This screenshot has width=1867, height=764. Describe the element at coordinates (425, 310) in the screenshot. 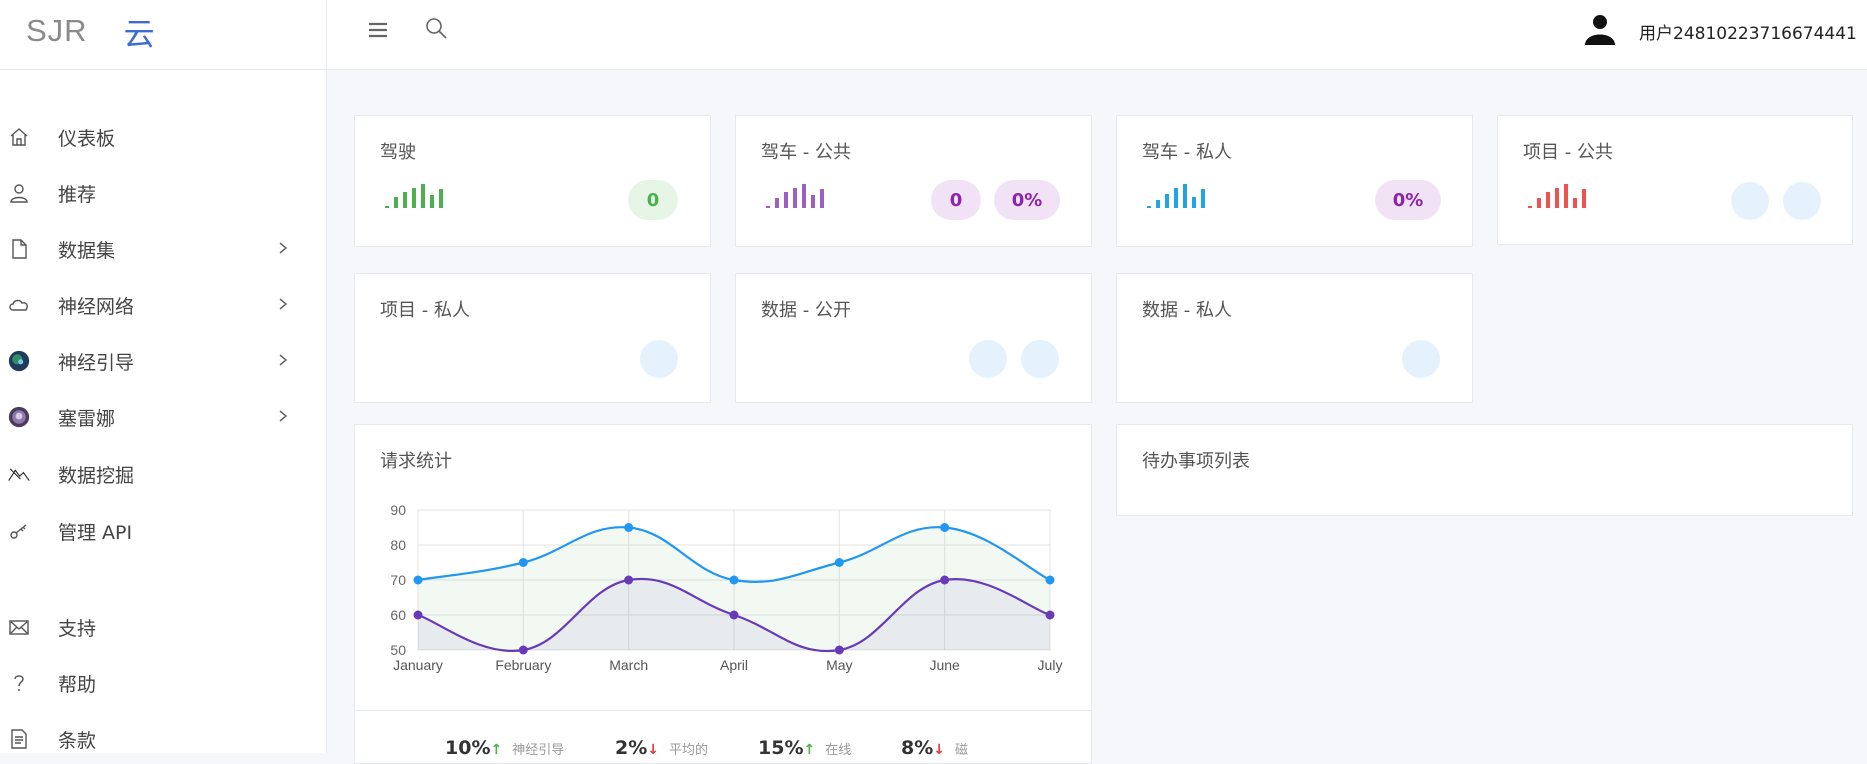

I see `card-title: 项目 - 私人` at that location.